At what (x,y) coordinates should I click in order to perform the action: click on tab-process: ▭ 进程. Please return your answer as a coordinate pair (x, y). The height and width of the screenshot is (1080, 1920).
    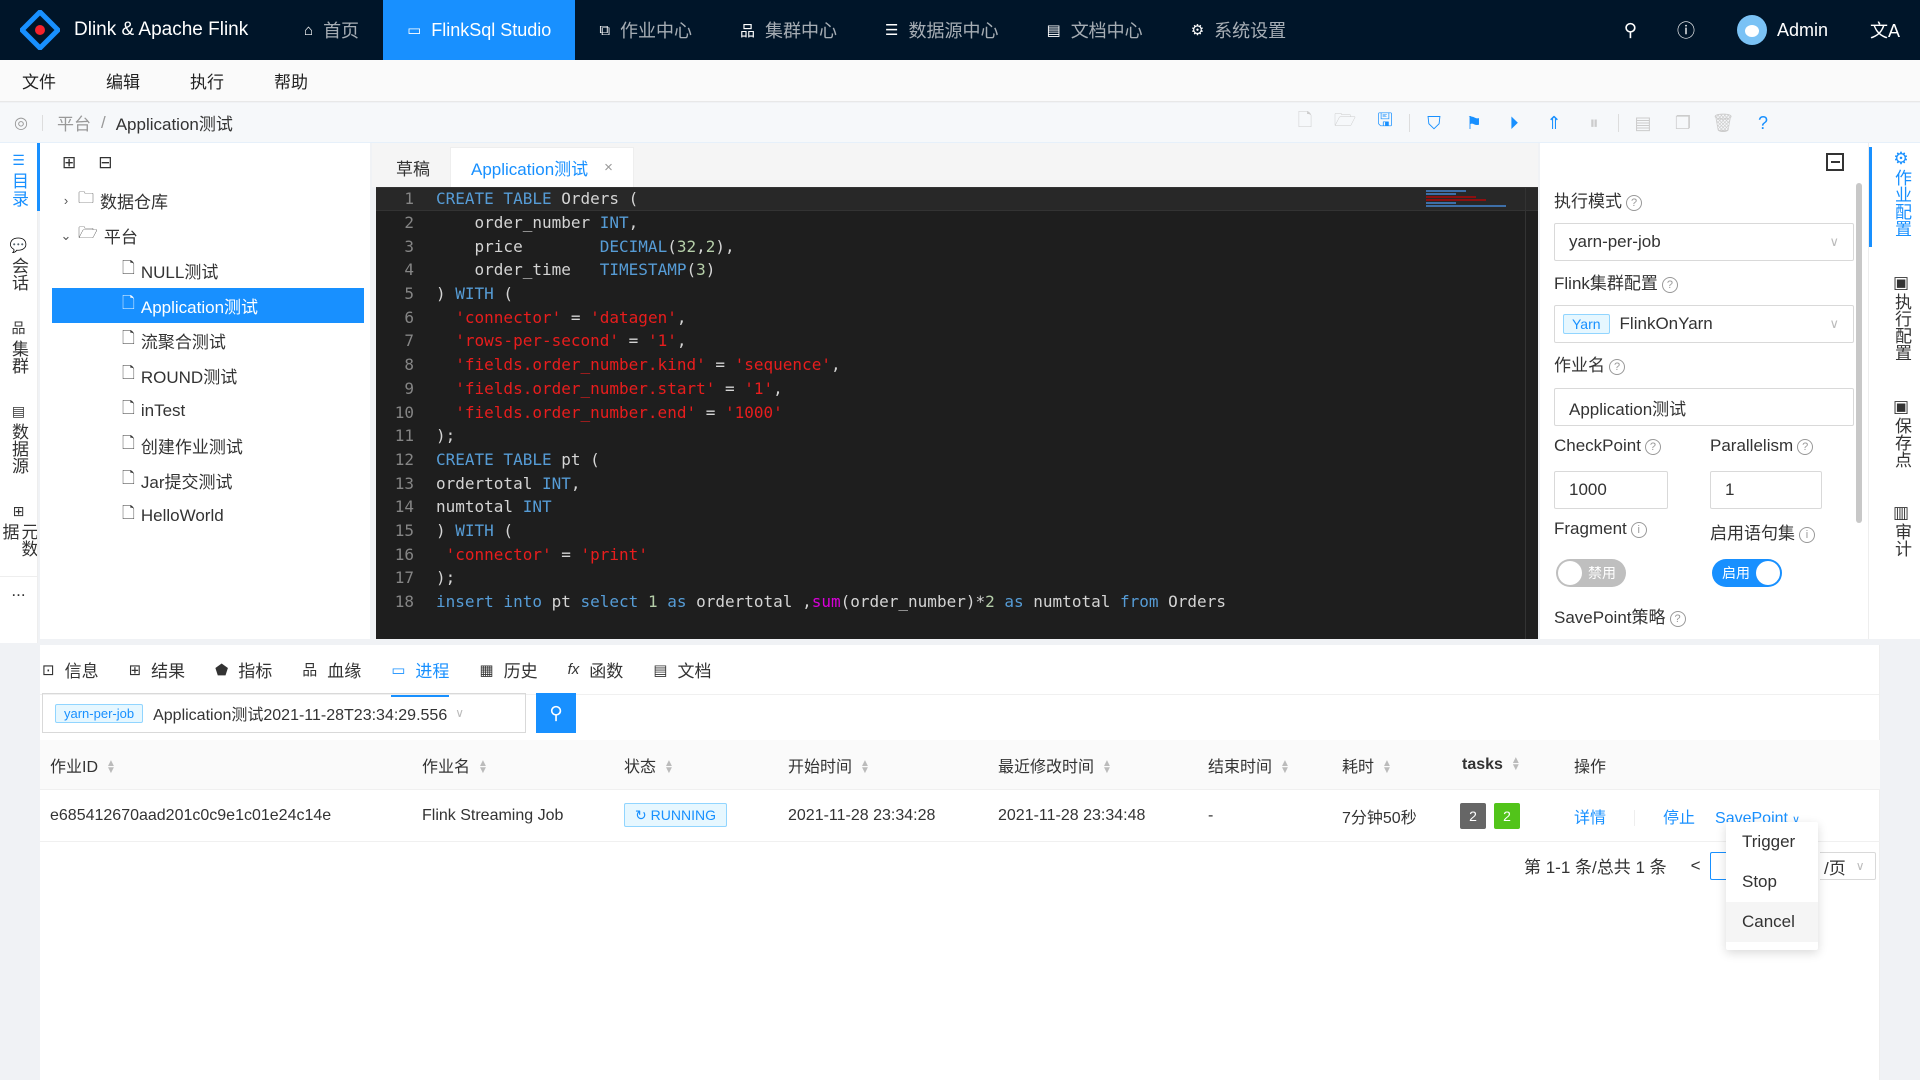
    Looking at the image, I should click on (420, 671).